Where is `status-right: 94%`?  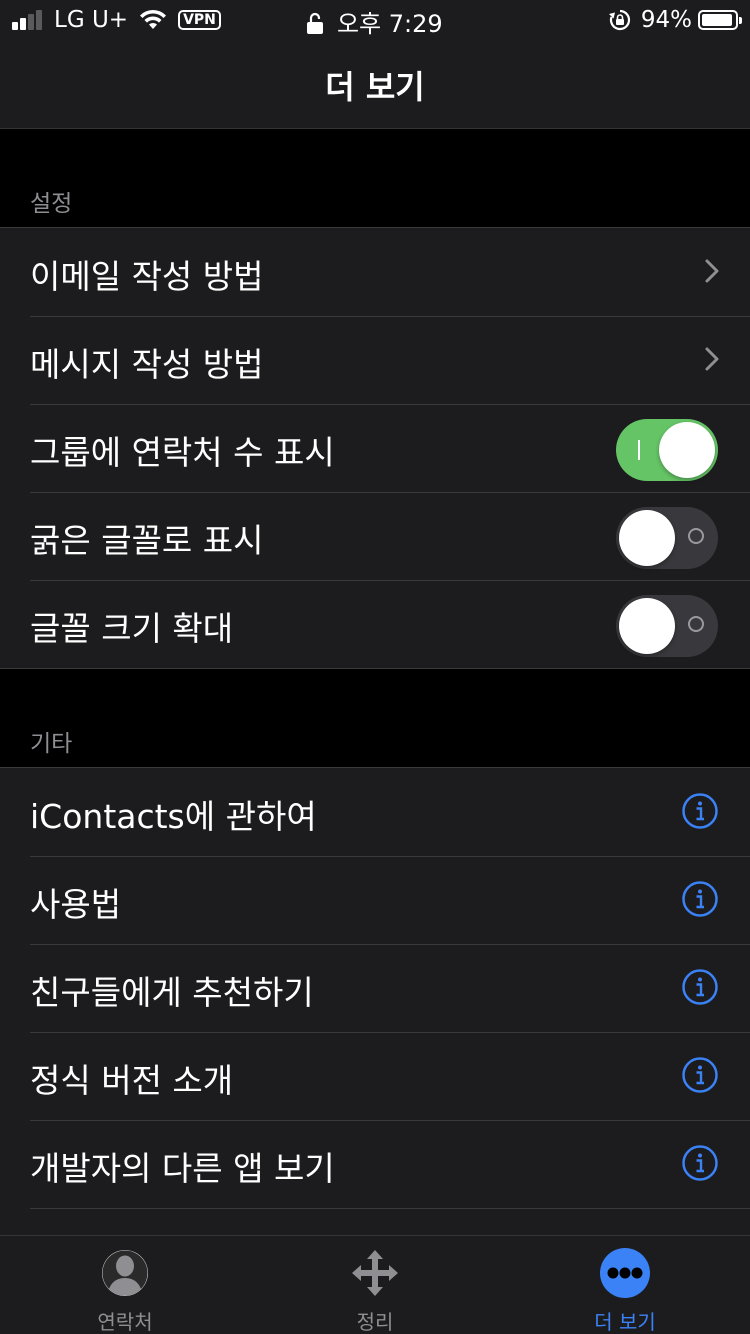 status-right: 94% is located at coordinates (675, 20).